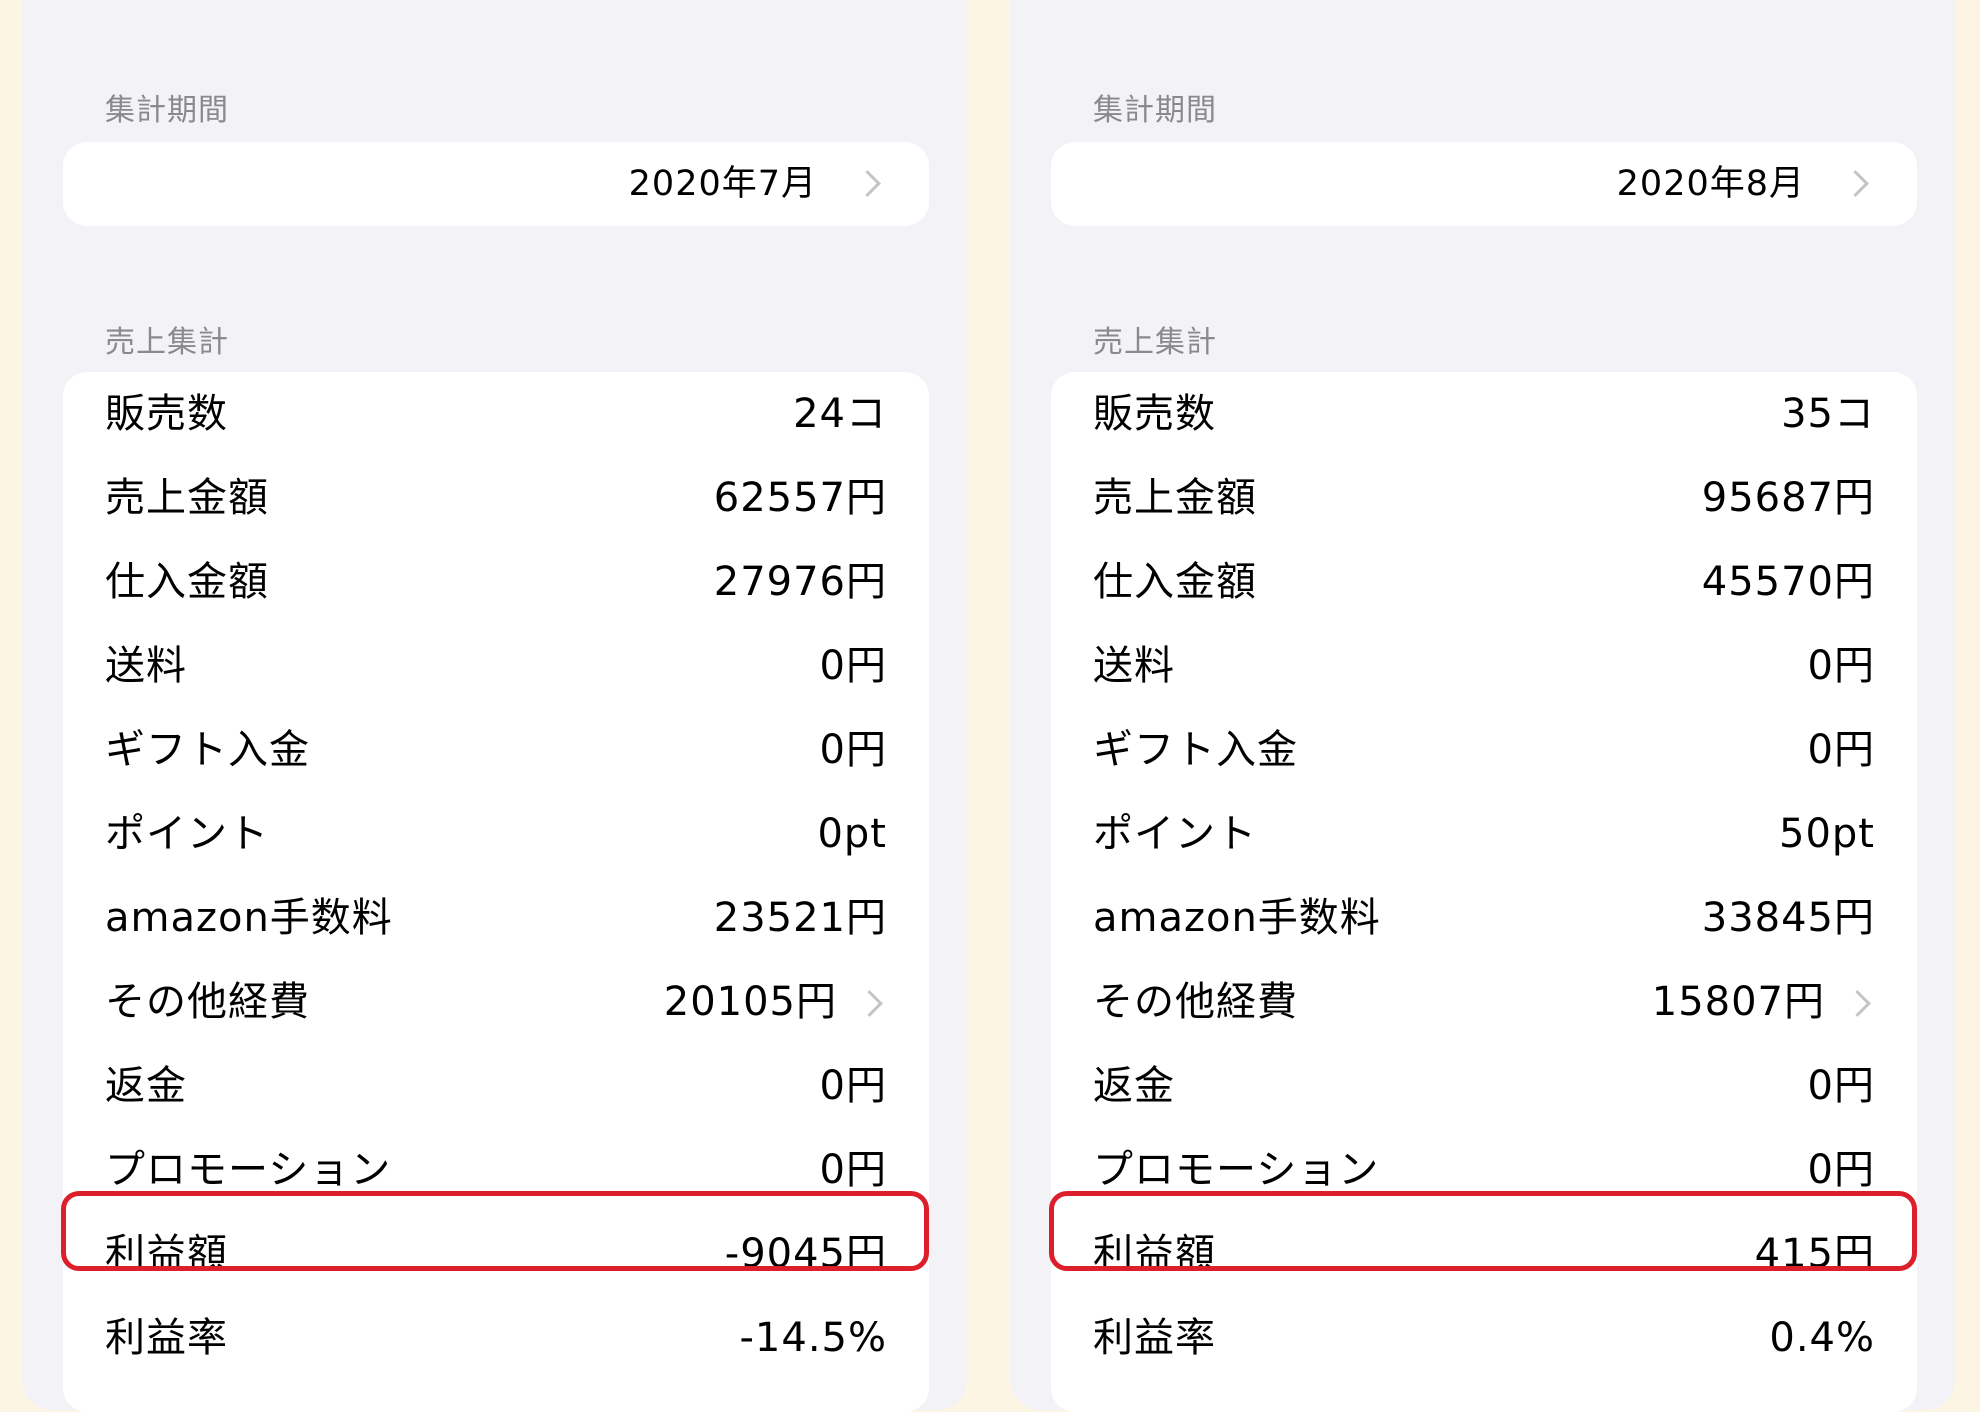  What do you see at coordinates (1827, 834) in the screenshot?
I see `row-value: 50pt` at bounding box center [1827, 834].